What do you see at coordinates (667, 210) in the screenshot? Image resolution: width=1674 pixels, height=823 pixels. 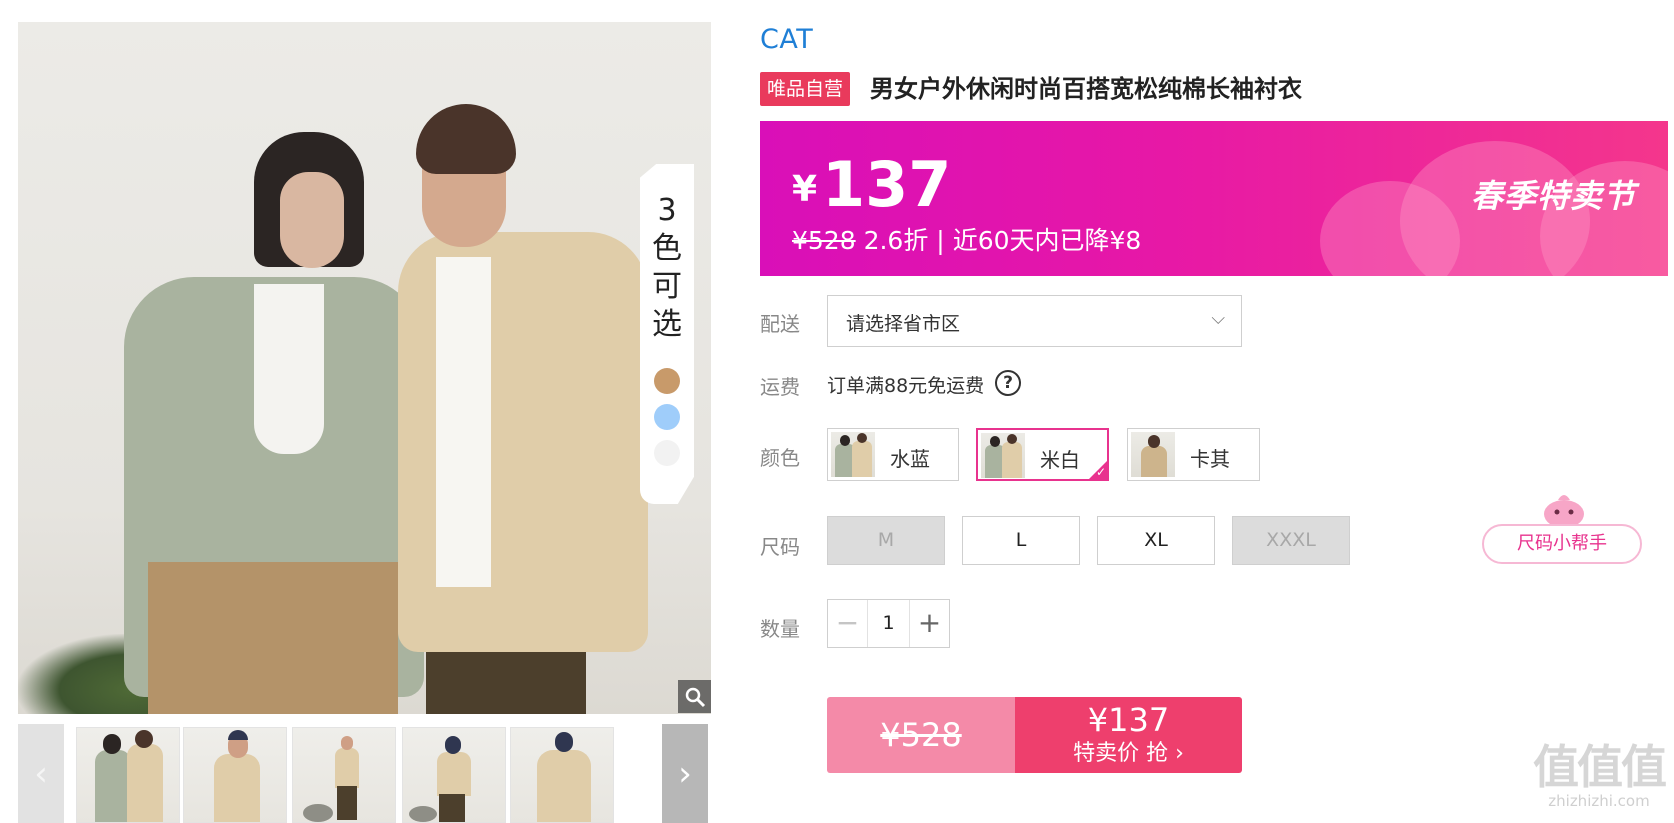 I see `color-count: 3` at bounding box center [667, 210].